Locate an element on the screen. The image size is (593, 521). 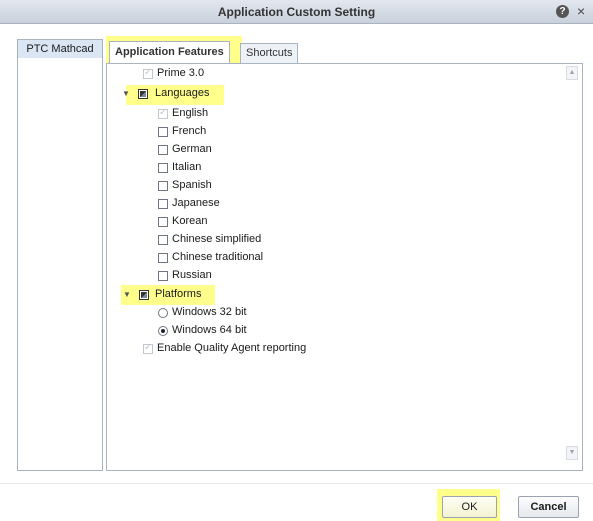
scroll-down-arrow-icon: ▼ is located at coordinates (572, 453).